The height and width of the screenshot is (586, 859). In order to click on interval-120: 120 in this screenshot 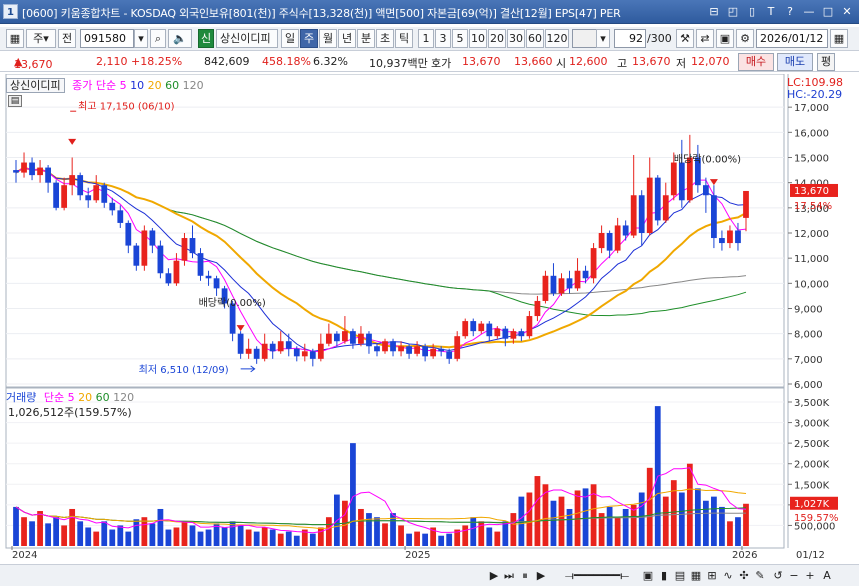, I will do `click(557, 38)`.